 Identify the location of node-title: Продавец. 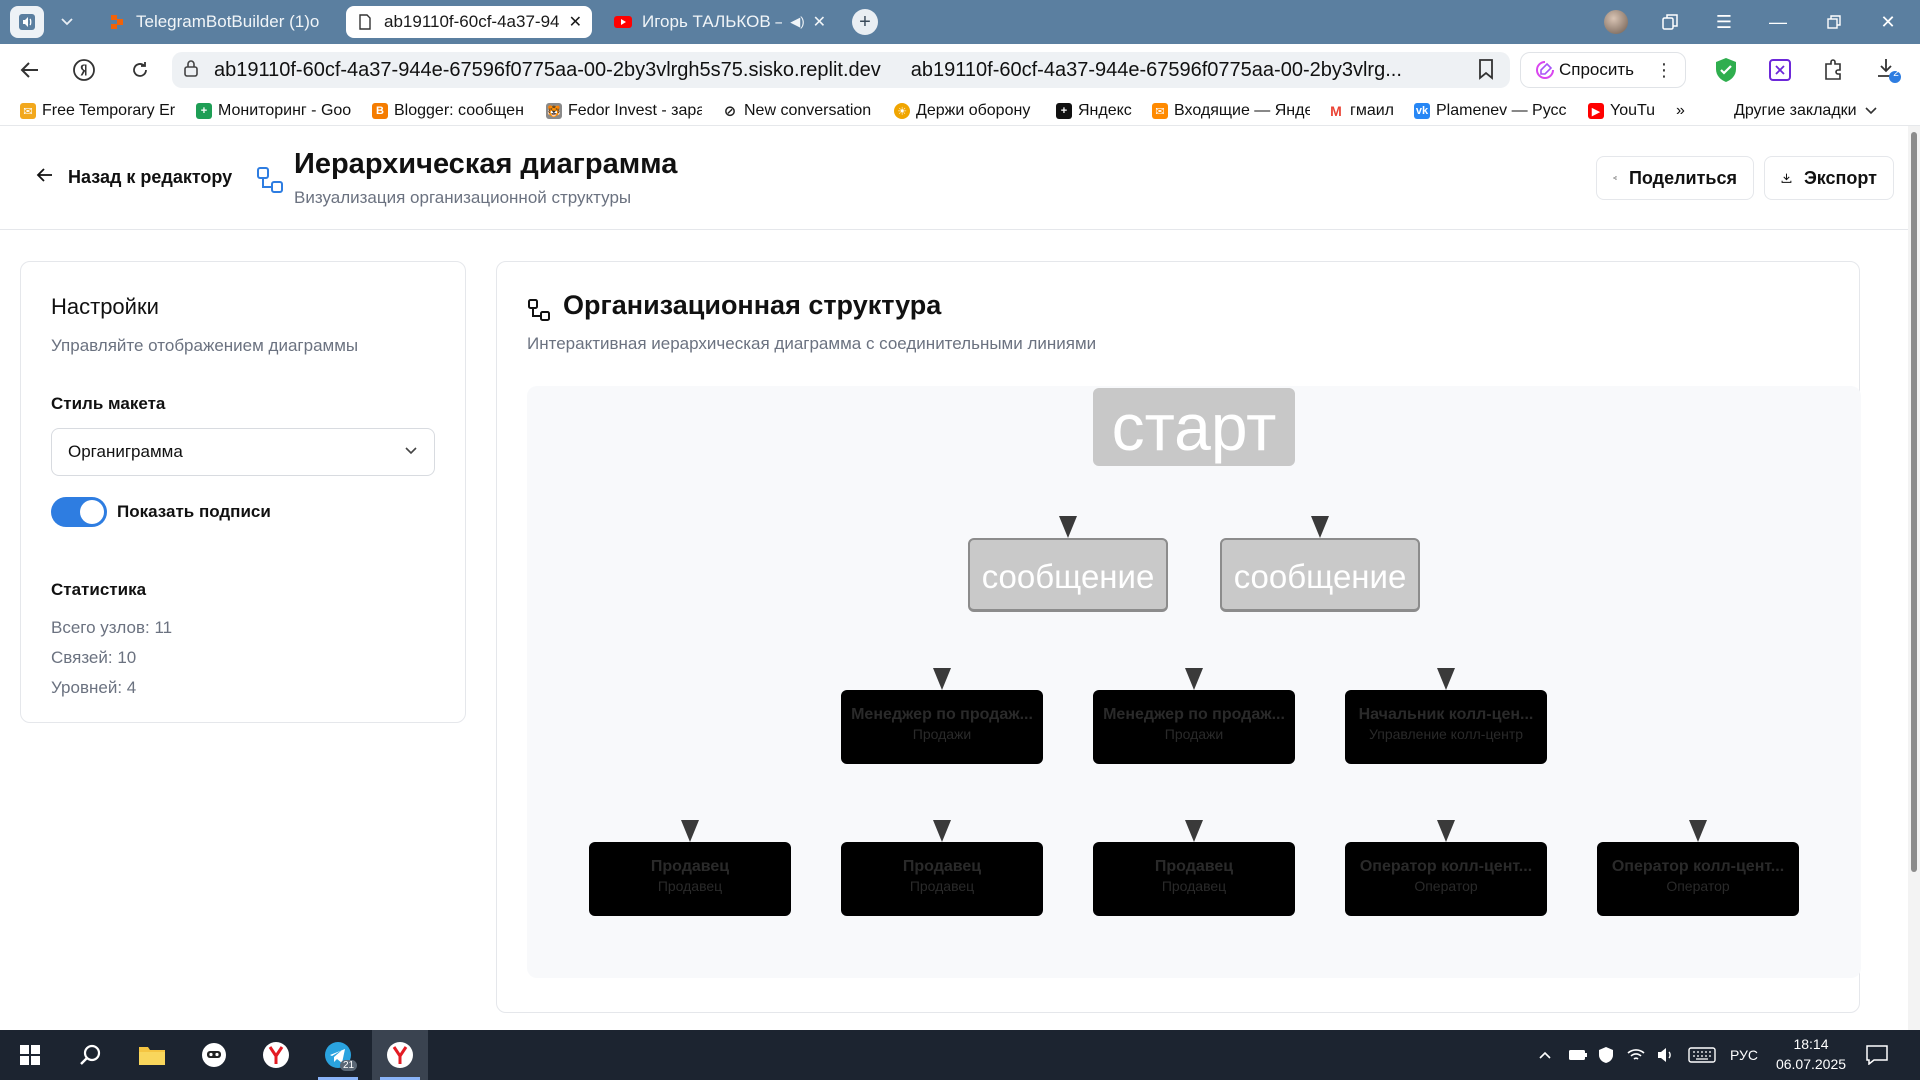
(942, 866).